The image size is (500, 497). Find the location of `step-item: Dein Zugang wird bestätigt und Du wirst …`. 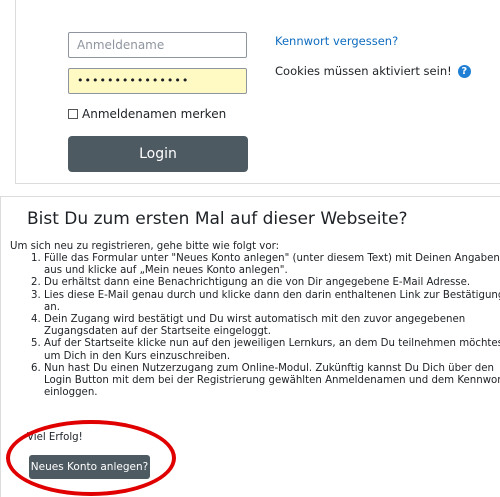

step-item: Dein Zugang wird bestätigt und Du wirst … is located at coordinates (272, 326).